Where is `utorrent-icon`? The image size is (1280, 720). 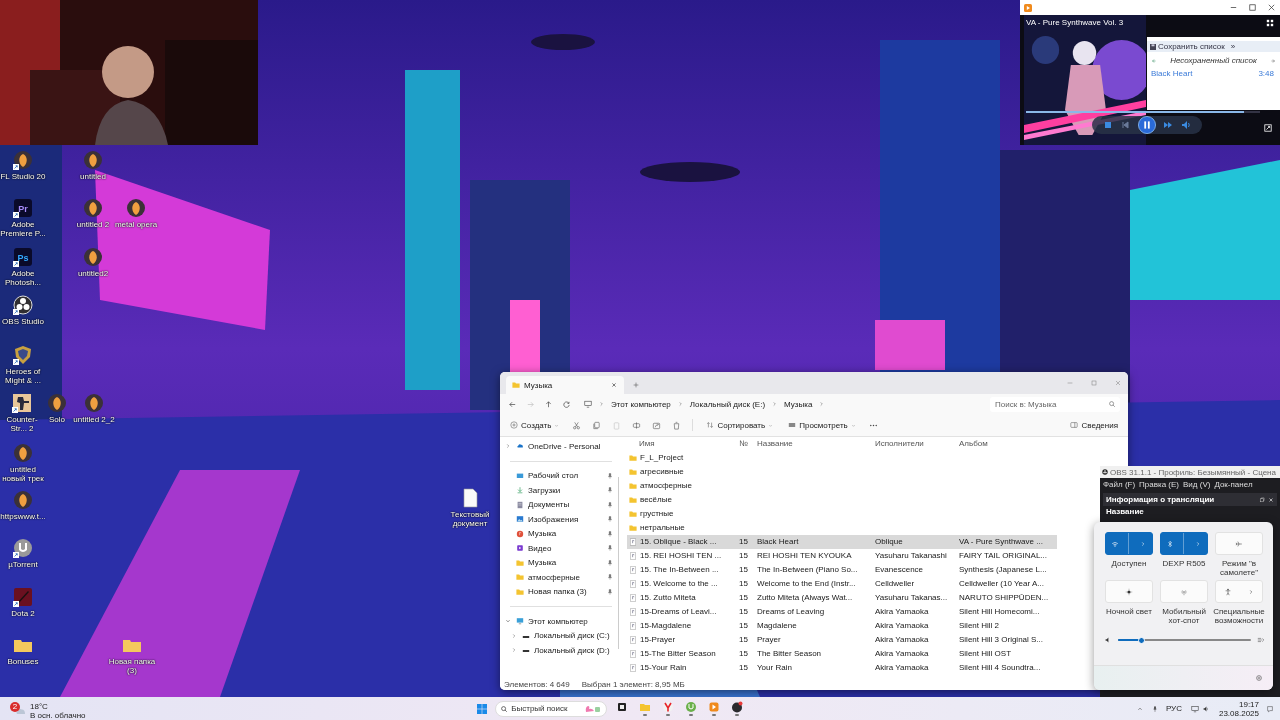 utorrent-icon is located at coordinates (691, 707).